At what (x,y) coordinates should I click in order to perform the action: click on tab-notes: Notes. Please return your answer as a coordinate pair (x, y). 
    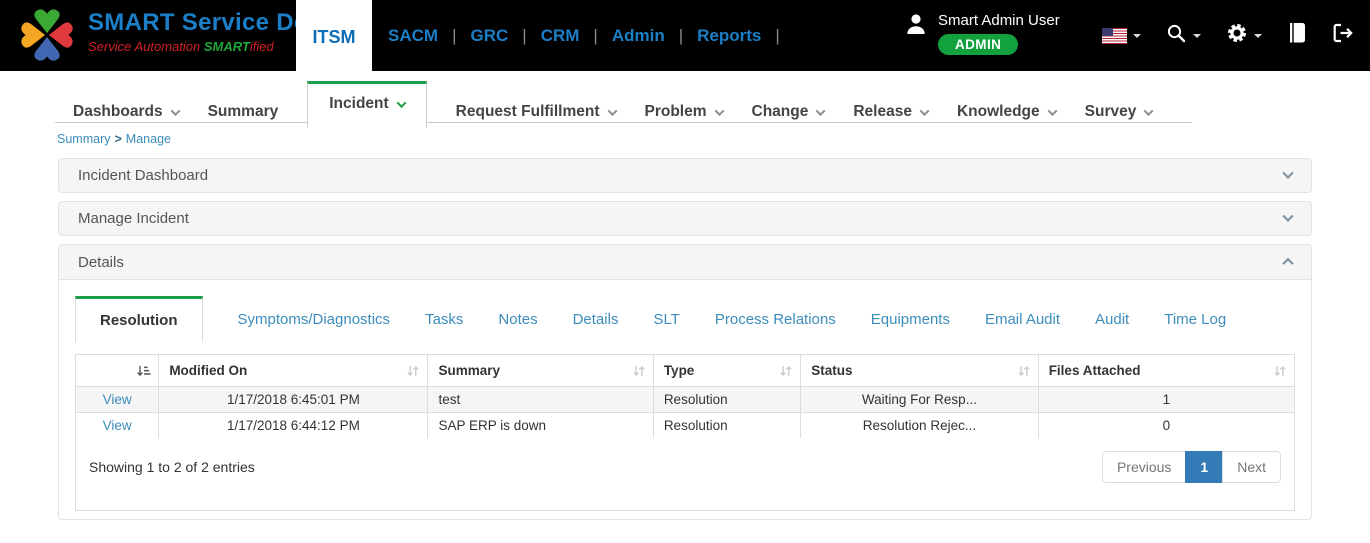
    Looking at the image, I should click on (517, 319).